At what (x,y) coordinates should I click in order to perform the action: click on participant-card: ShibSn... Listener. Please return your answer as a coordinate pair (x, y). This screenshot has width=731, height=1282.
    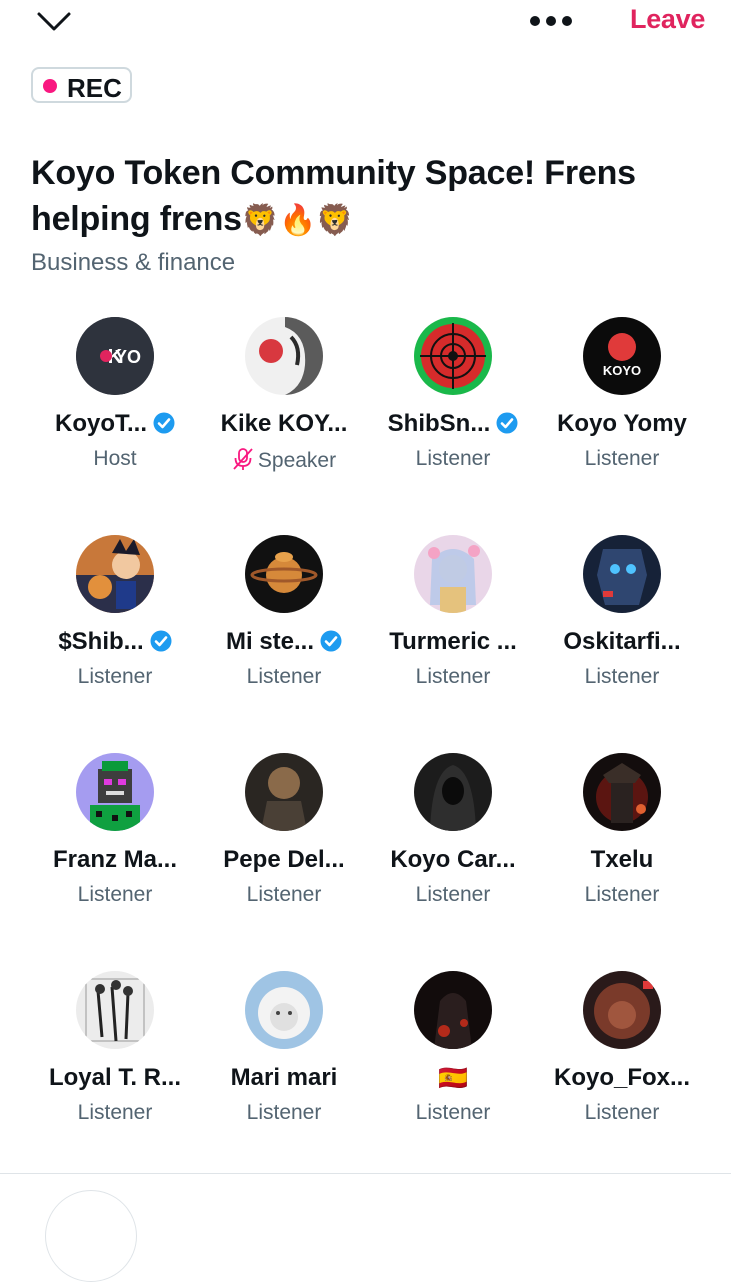
    Looking at the image, I should click on (453, 402).